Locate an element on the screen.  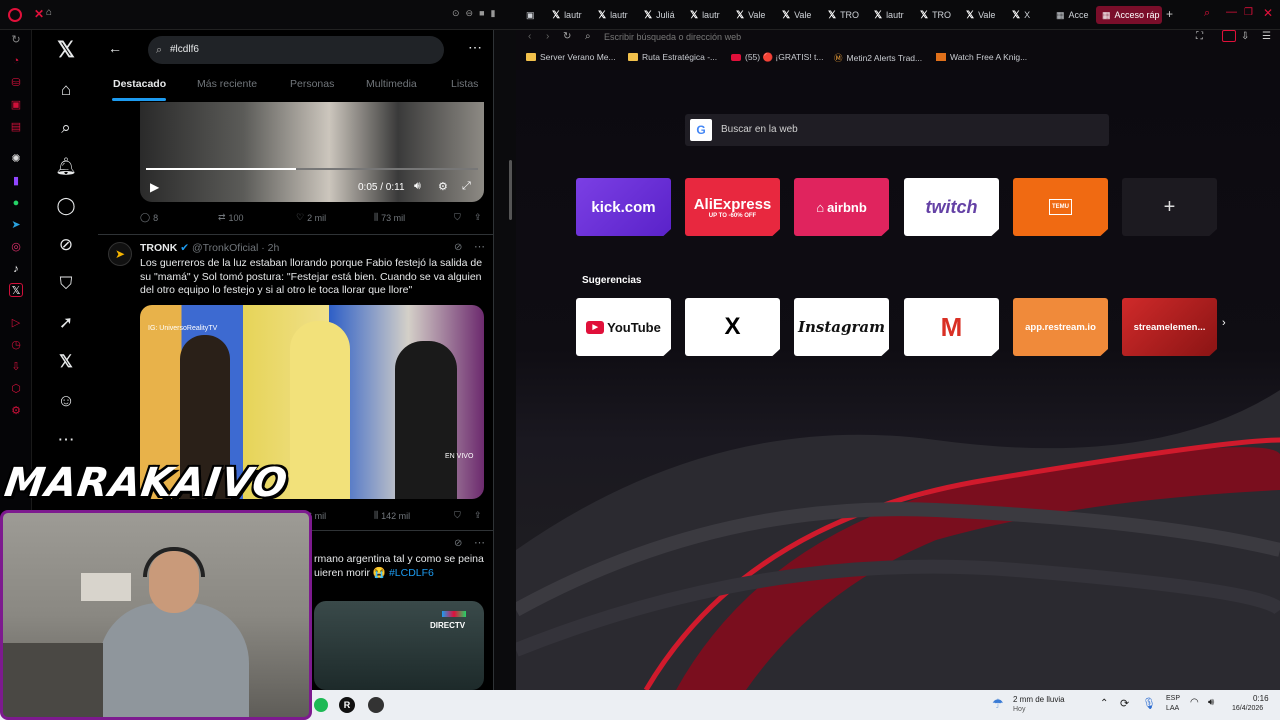
tab-8: 𝕏 TRO is located at coordinates (848, 15).